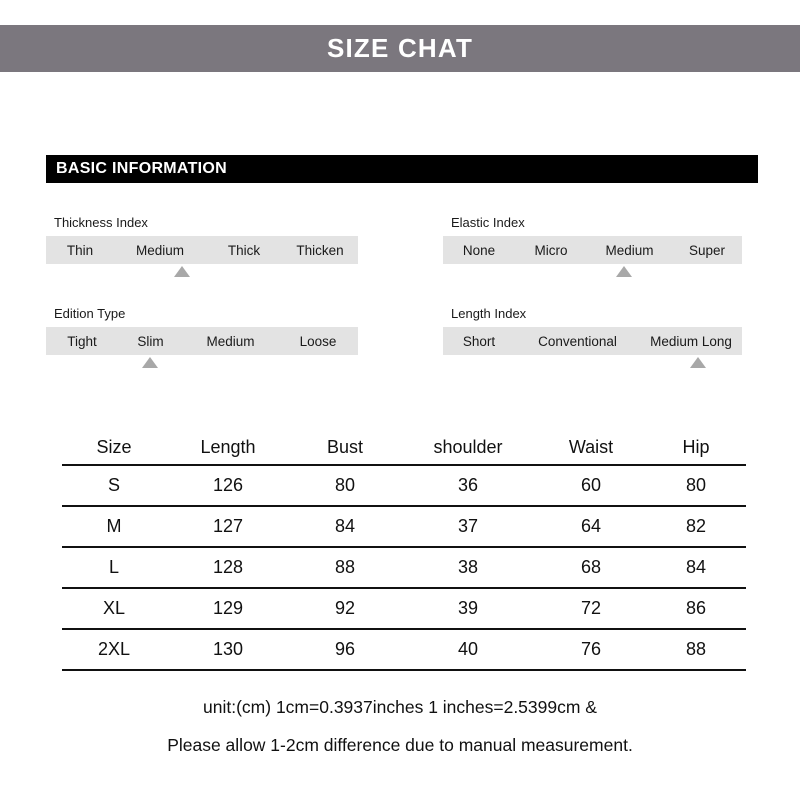  I want to click on column-header-hip: Hip, so click(696, 448).